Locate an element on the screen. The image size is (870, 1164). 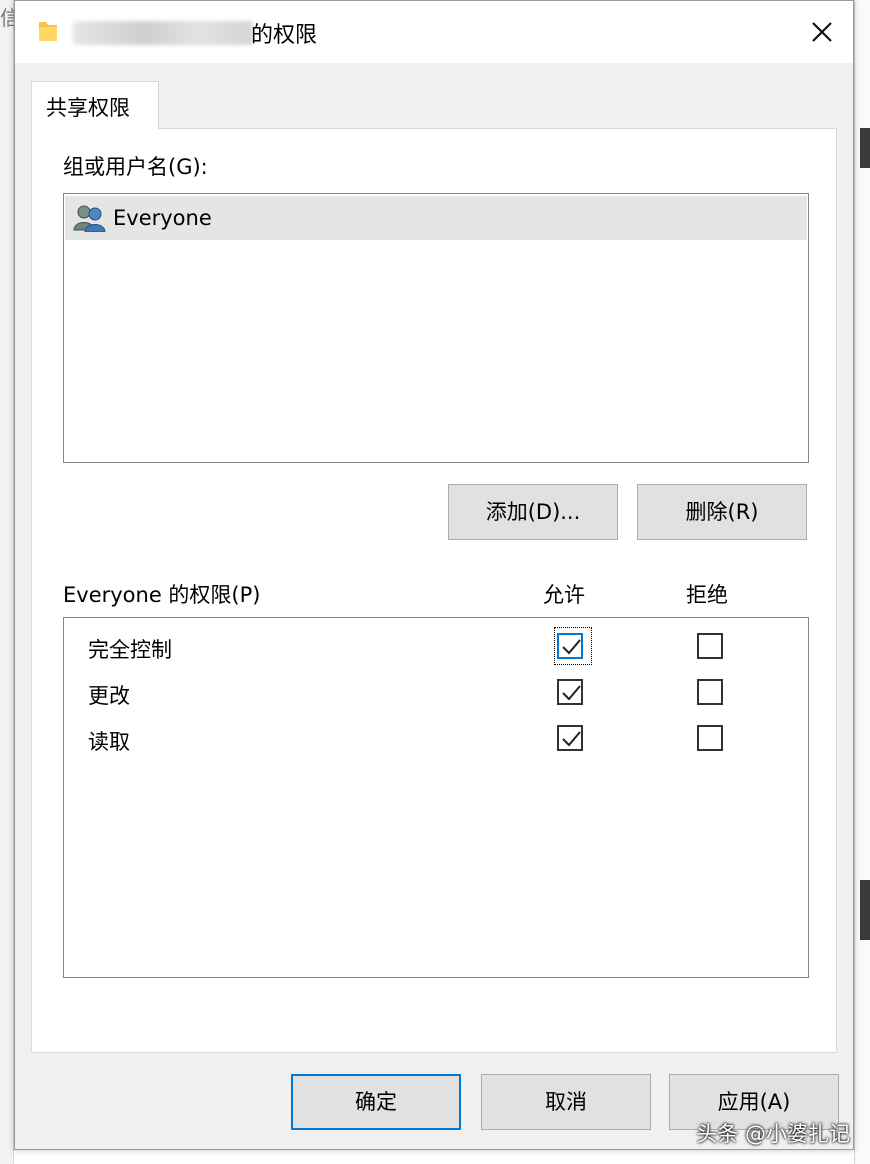
title-bar: 的权限 is located at coordinates (434, 32).